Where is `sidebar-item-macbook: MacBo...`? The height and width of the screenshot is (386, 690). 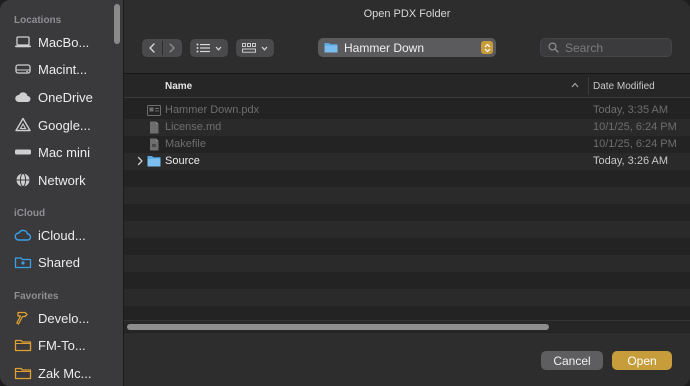
sidebar-item-macbook: MacBo... is located at coordinates (61, 42).